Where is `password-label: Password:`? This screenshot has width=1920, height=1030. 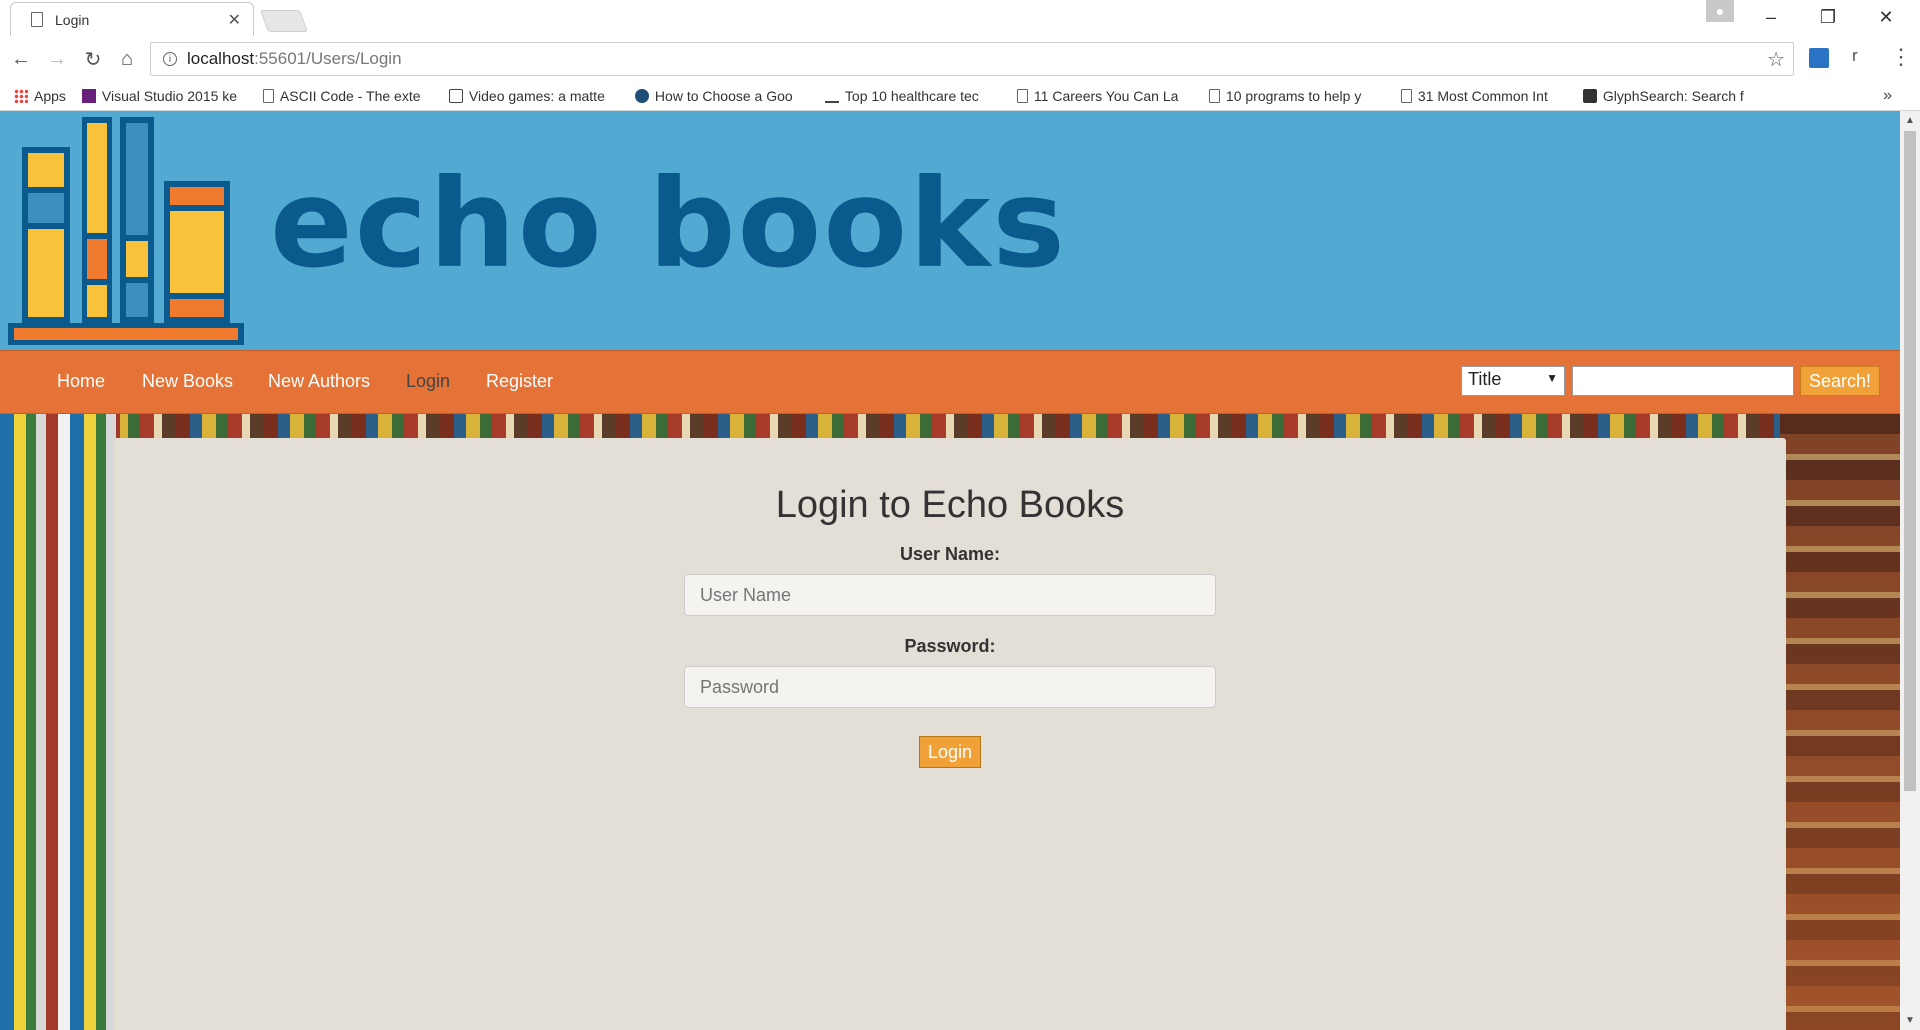
password-label: Password: is located at coordinates (950, 646).